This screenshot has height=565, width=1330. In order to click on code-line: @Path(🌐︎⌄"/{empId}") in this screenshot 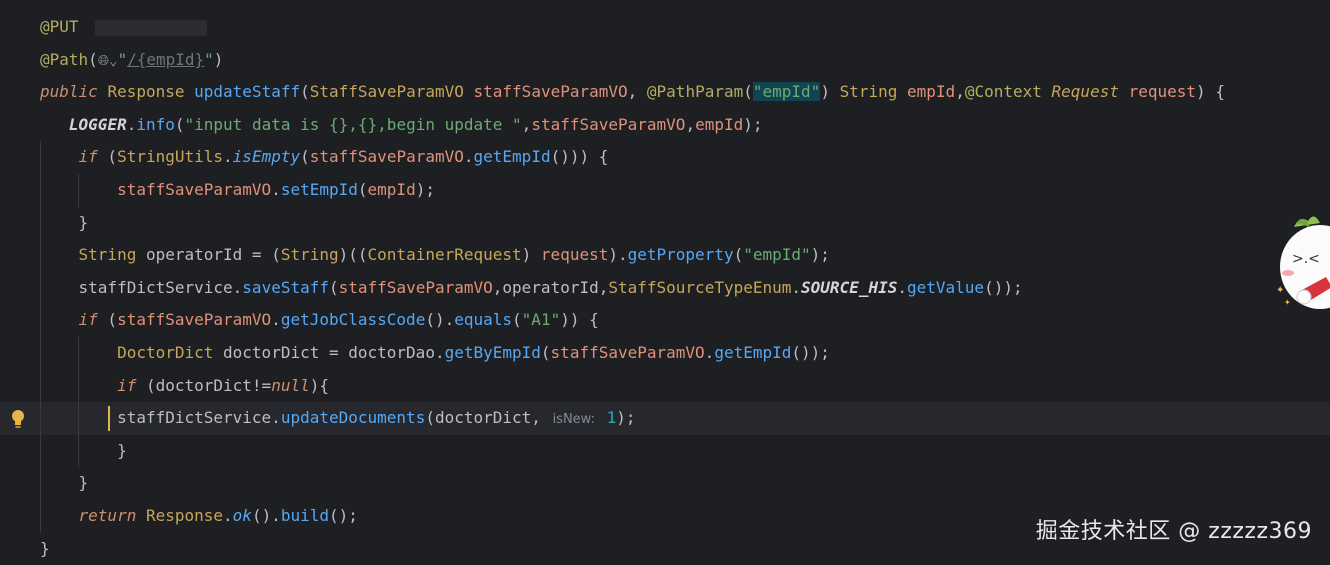, I will do `click(665, 60)`.